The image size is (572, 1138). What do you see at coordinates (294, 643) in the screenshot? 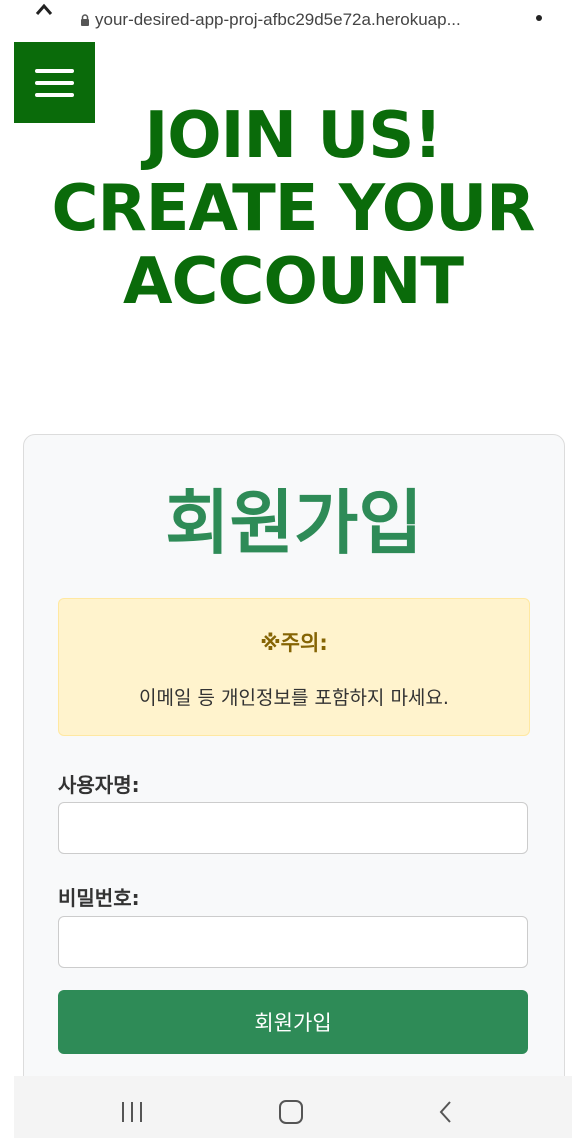
I see `notice-title: ※주의:` at bounding box center [294, 643].